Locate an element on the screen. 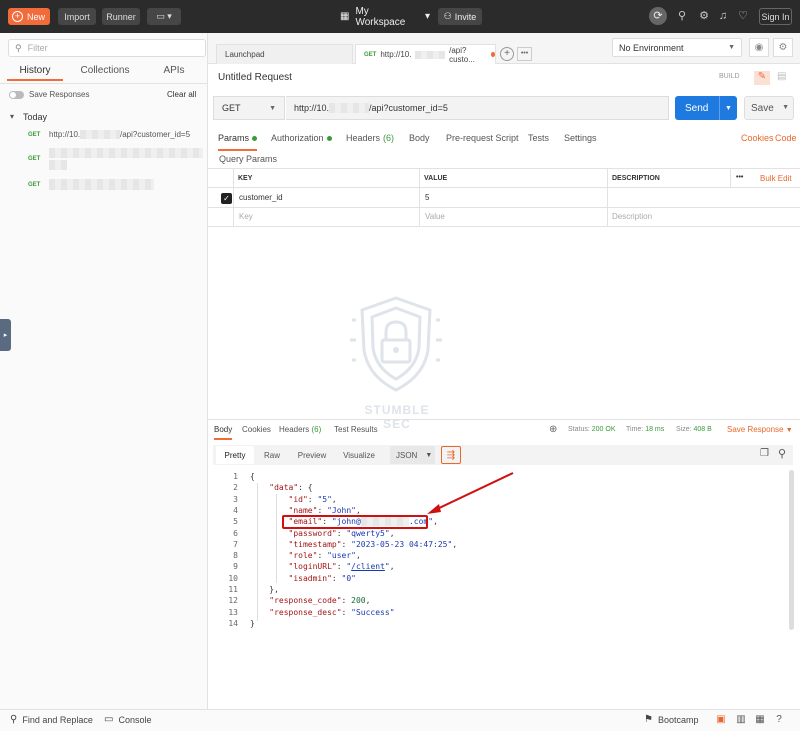 Image resolution: width=800 pixels, height=731 pixels. runner-button: Runner is located at coordinates (121, 16).